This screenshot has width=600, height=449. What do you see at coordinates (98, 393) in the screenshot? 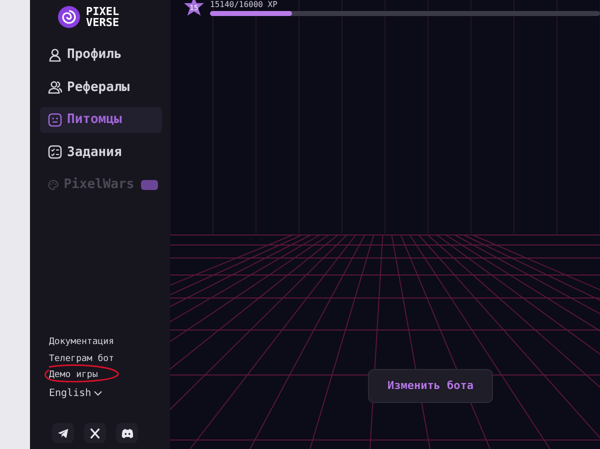
I see `chevron-down-icon` at bounding box center [98, 393].